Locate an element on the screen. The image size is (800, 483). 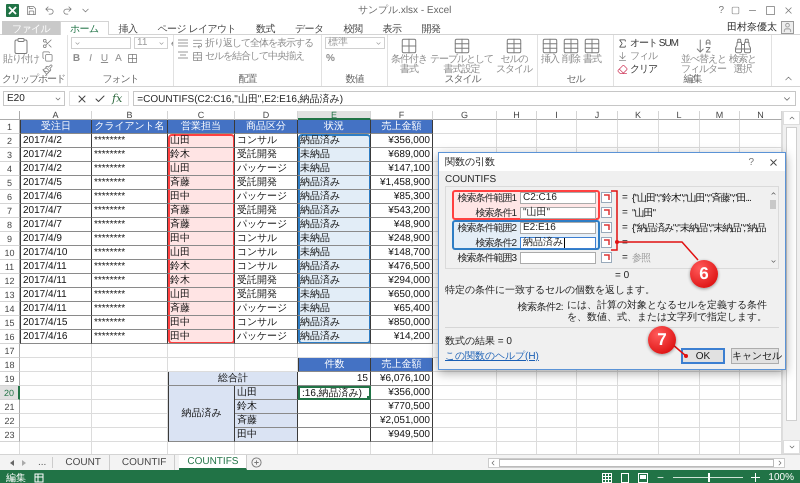
argument-field: E2:E16 is located at coordinates (558, 228).